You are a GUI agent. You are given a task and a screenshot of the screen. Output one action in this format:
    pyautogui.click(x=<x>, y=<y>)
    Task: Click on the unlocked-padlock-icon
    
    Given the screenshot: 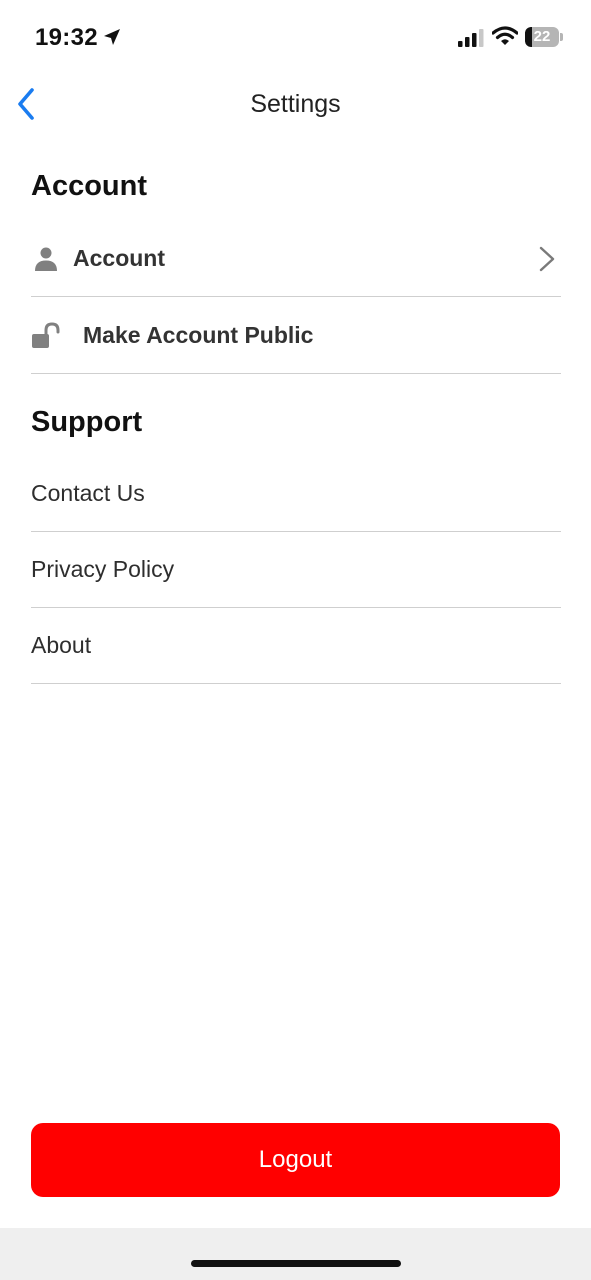 What is the action you would take?
    pyautogui.click(x=46, y=335)
    